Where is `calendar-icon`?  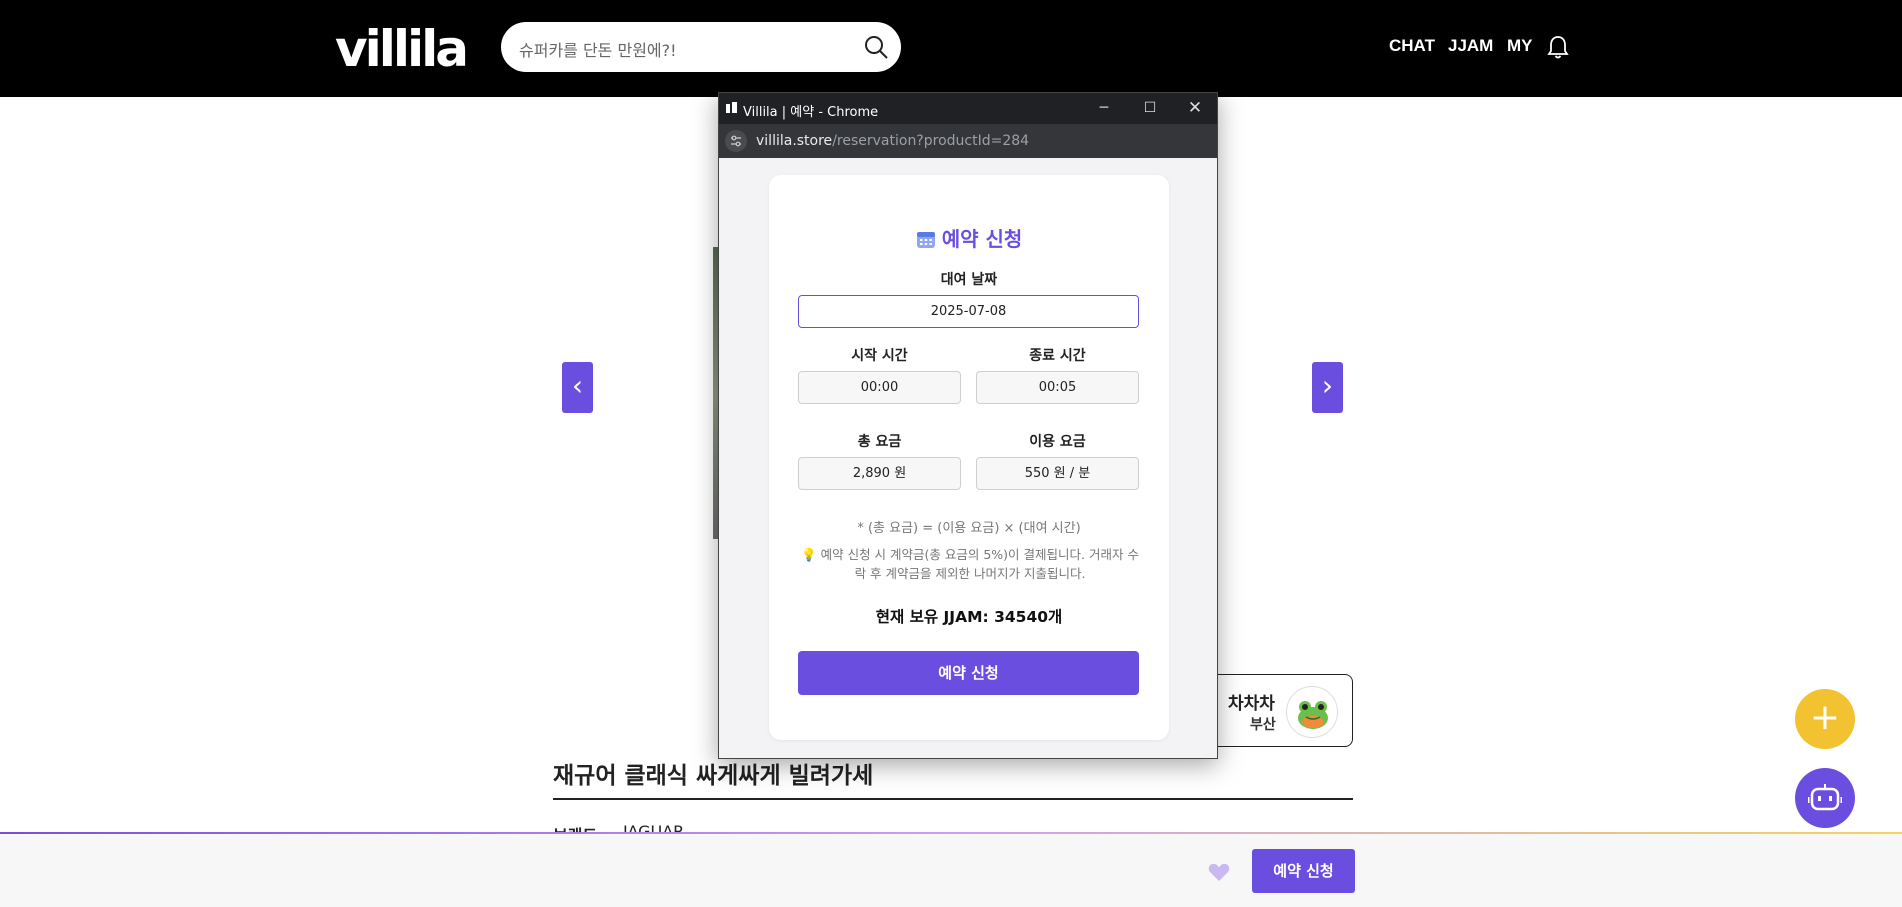
calendar-icon is located at coordinates (925, 240).